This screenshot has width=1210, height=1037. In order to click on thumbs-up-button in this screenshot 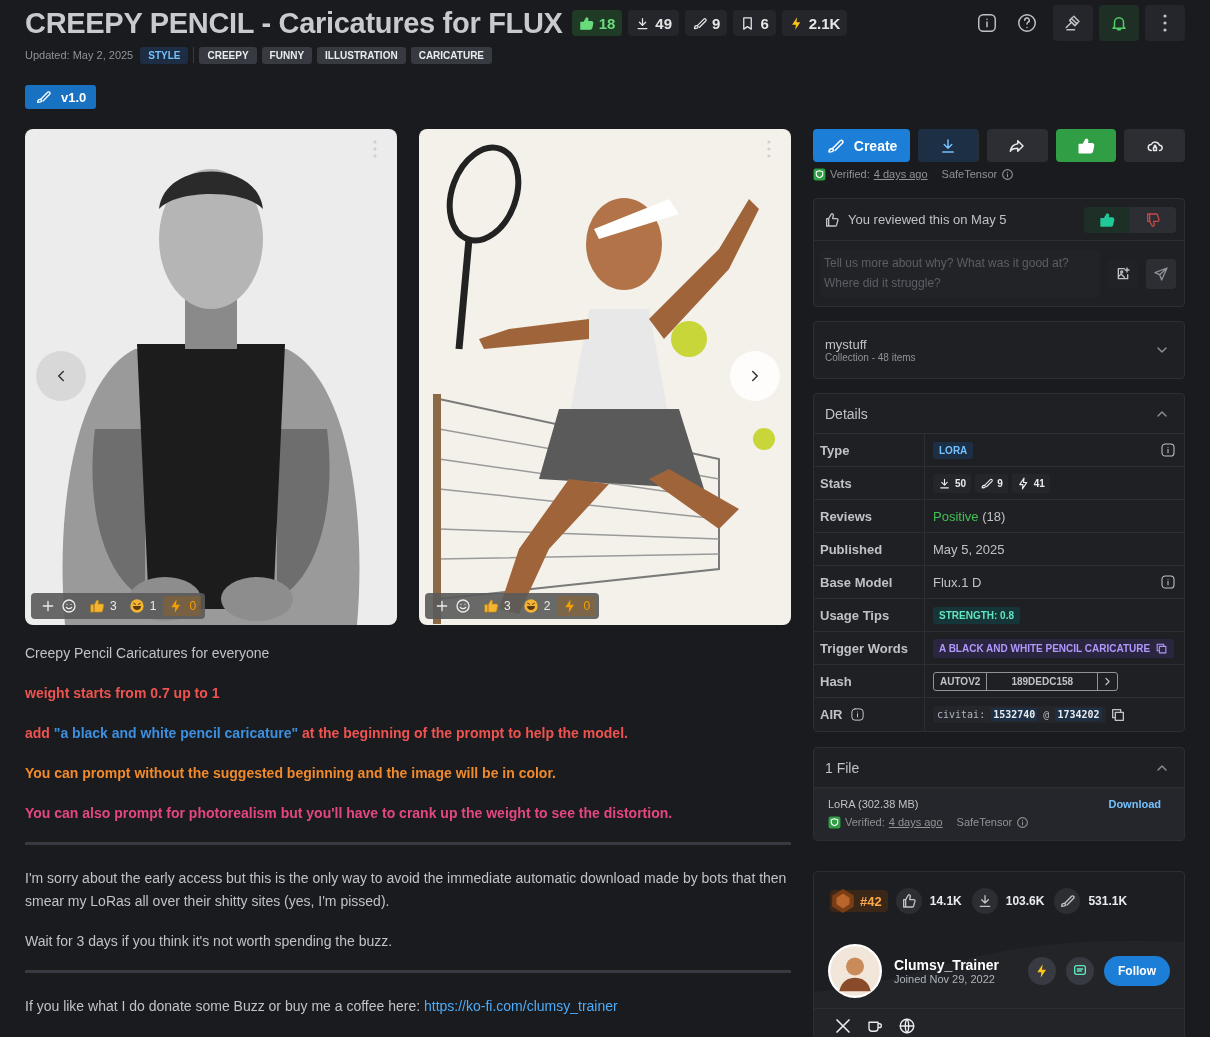, I will do `click(1107, 219)`.